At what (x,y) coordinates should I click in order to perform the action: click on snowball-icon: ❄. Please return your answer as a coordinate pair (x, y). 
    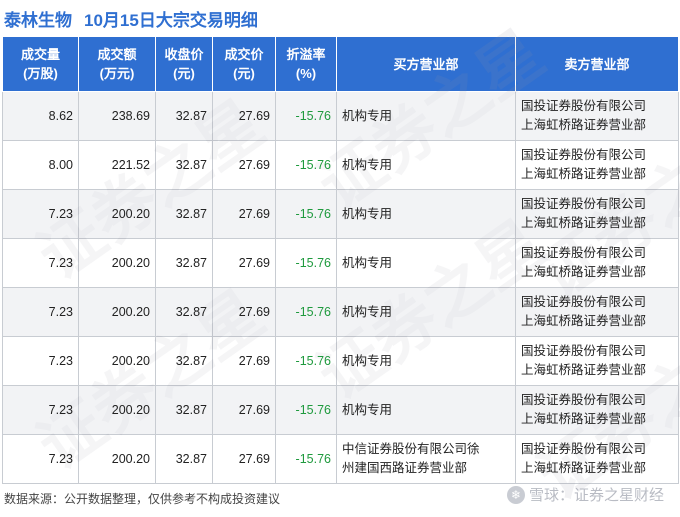
    Looking at the image, I should click on (515, 494).